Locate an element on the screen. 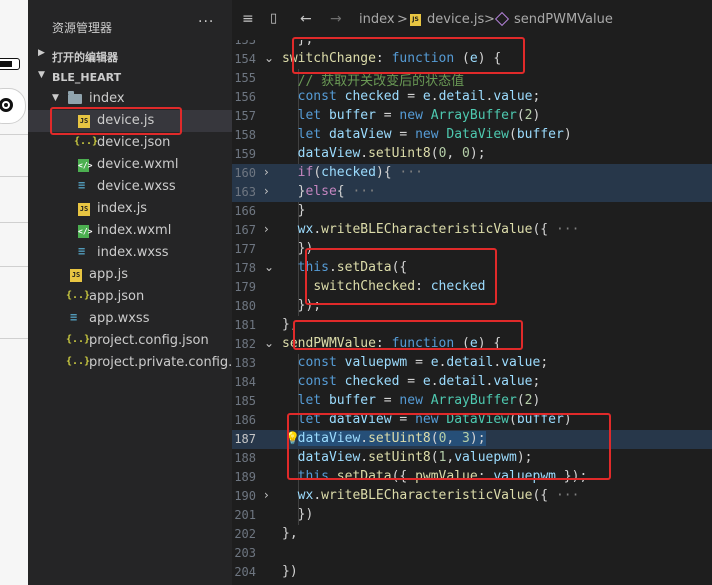 The image size is (712, 585). code-line: 184 const checked = e.detail.value; is located at coordinates (472, 382).